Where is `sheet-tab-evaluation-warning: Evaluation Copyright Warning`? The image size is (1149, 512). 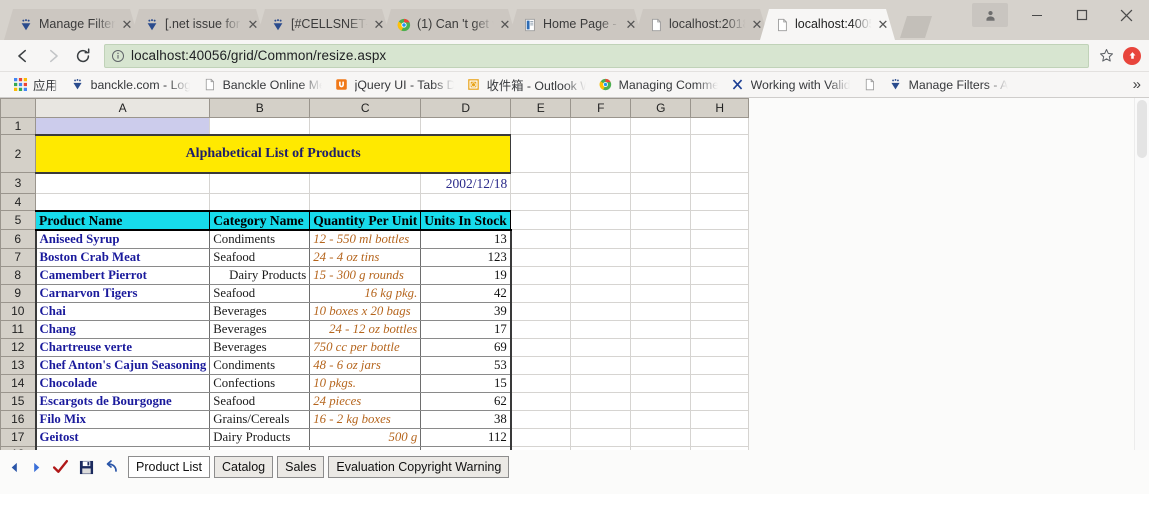 sheet-tab-evaluation-warning: Evaluation Copyright Warning is located at coordinates (419, 467).